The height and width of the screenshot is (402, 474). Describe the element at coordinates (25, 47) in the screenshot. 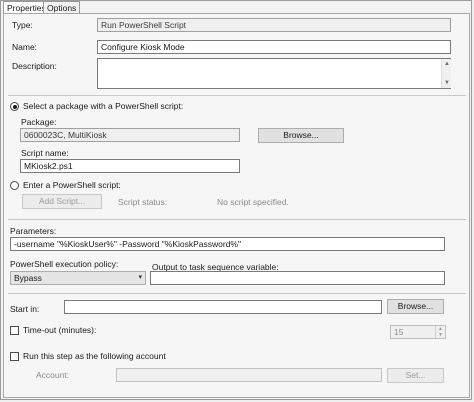

I see `name-label: Name:` at that location.